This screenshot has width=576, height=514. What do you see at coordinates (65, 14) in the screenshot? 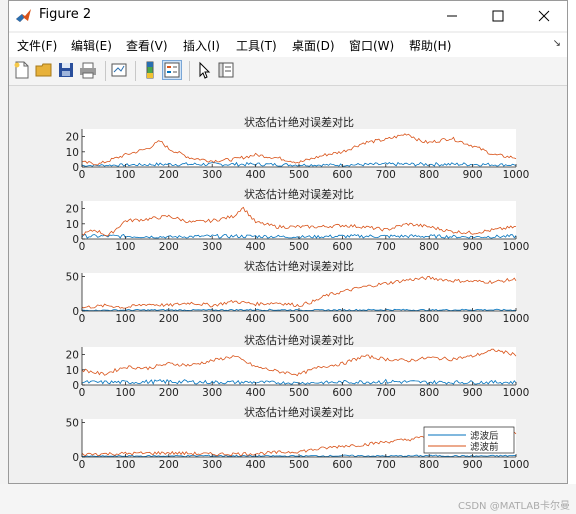
I see `window-title: Figure 2` at bounding box center [65, 14].